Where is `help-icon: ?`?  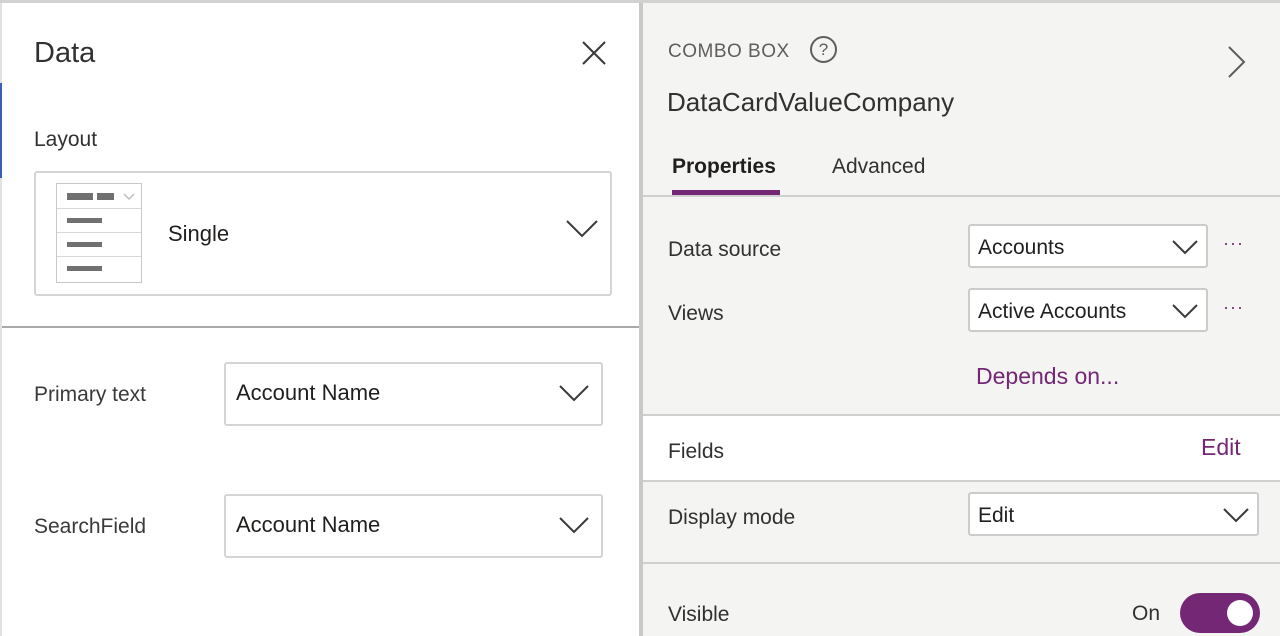 help-icon: ? is located at coordinates (823, 49).